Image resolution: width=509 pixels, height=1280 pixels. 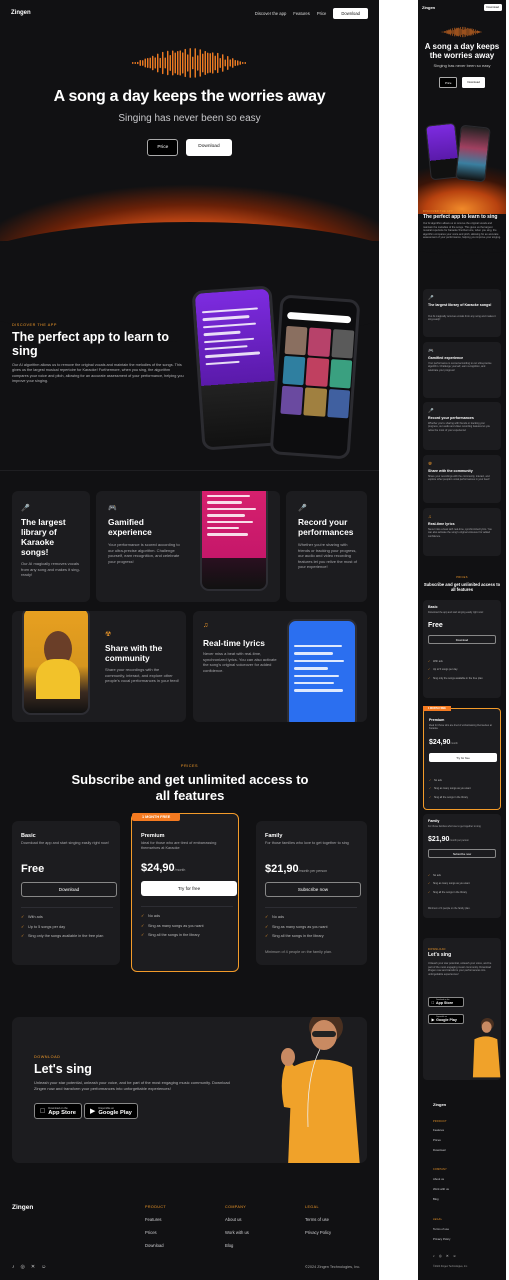 I want to click on mobile-singer-illustration, so click(x=486, y=1047).